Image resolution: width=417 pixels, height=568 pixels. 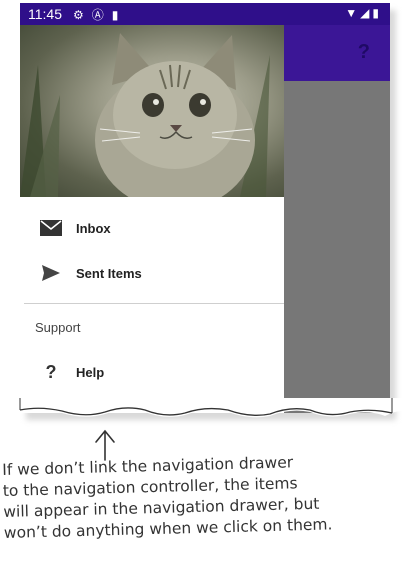 I want to click on help-action-icon: ?, so click(x=364, y=52).